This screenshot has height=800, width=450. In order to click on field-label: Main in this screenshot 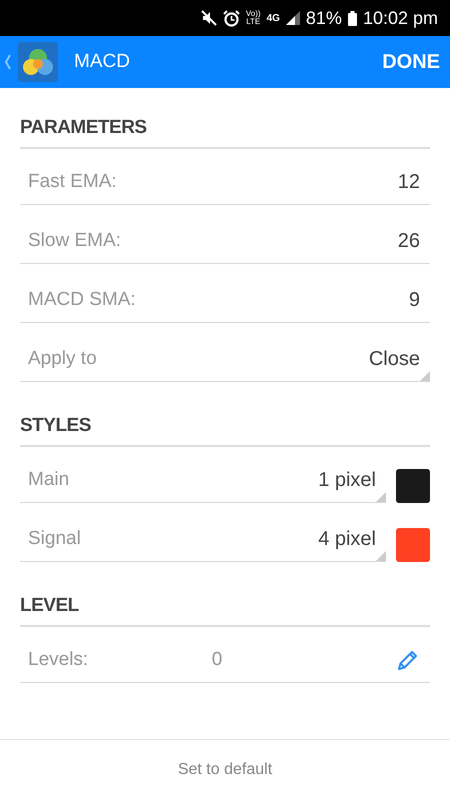, I will do `click(49, 480)`.